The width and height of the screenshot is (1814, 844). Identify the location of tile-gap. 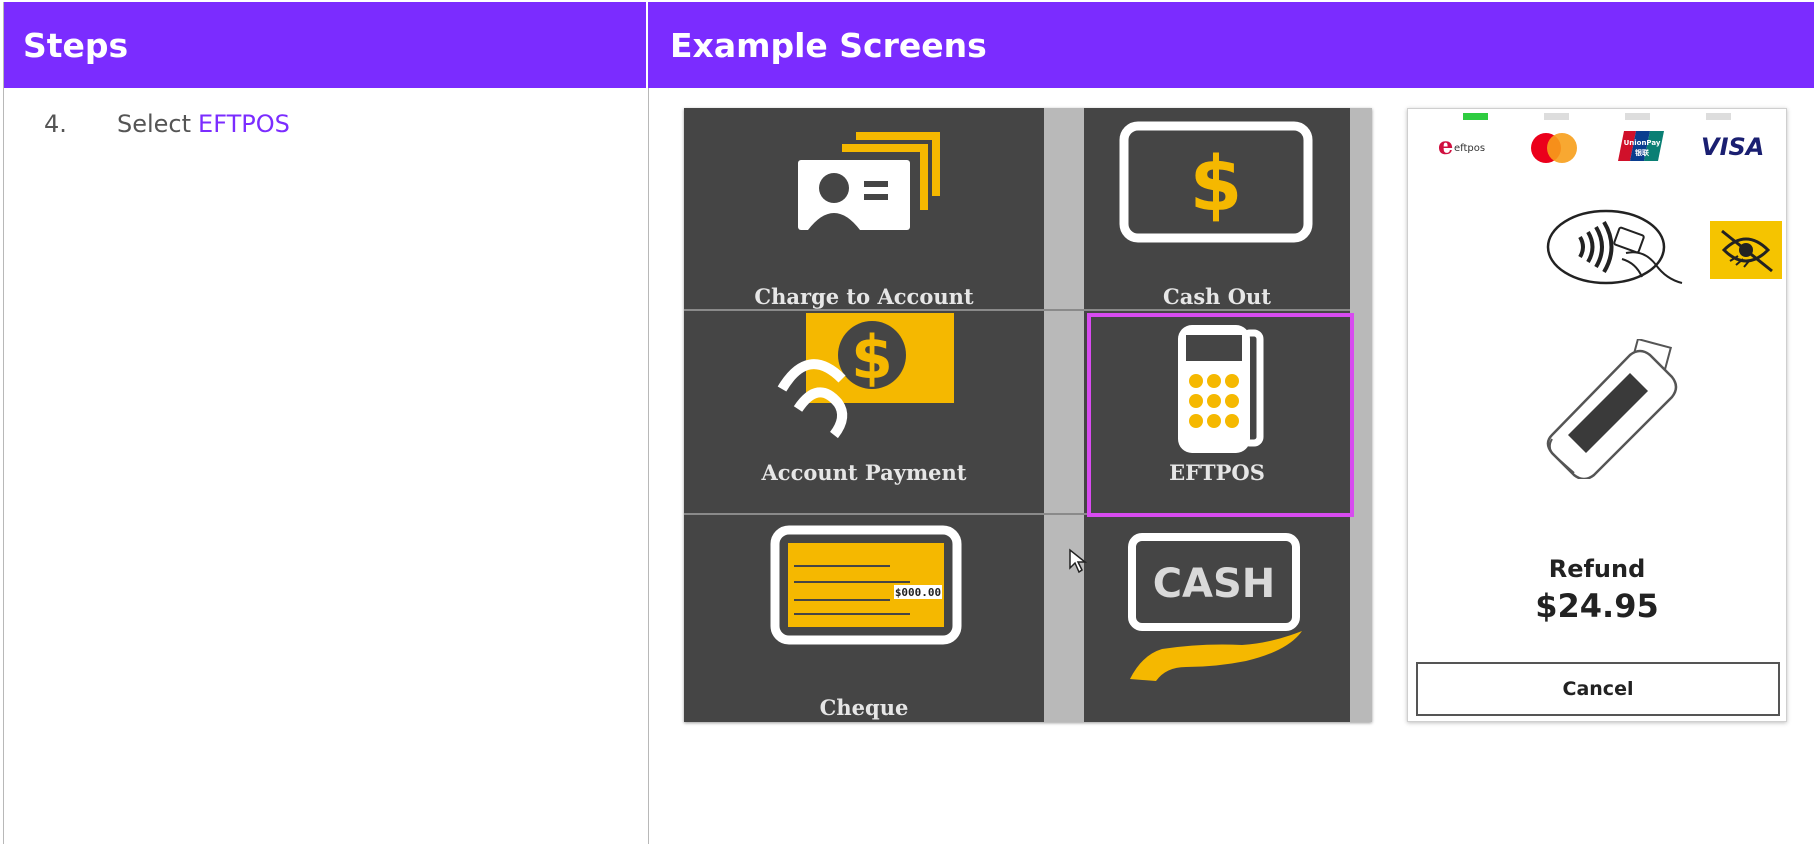
(1064, 415).